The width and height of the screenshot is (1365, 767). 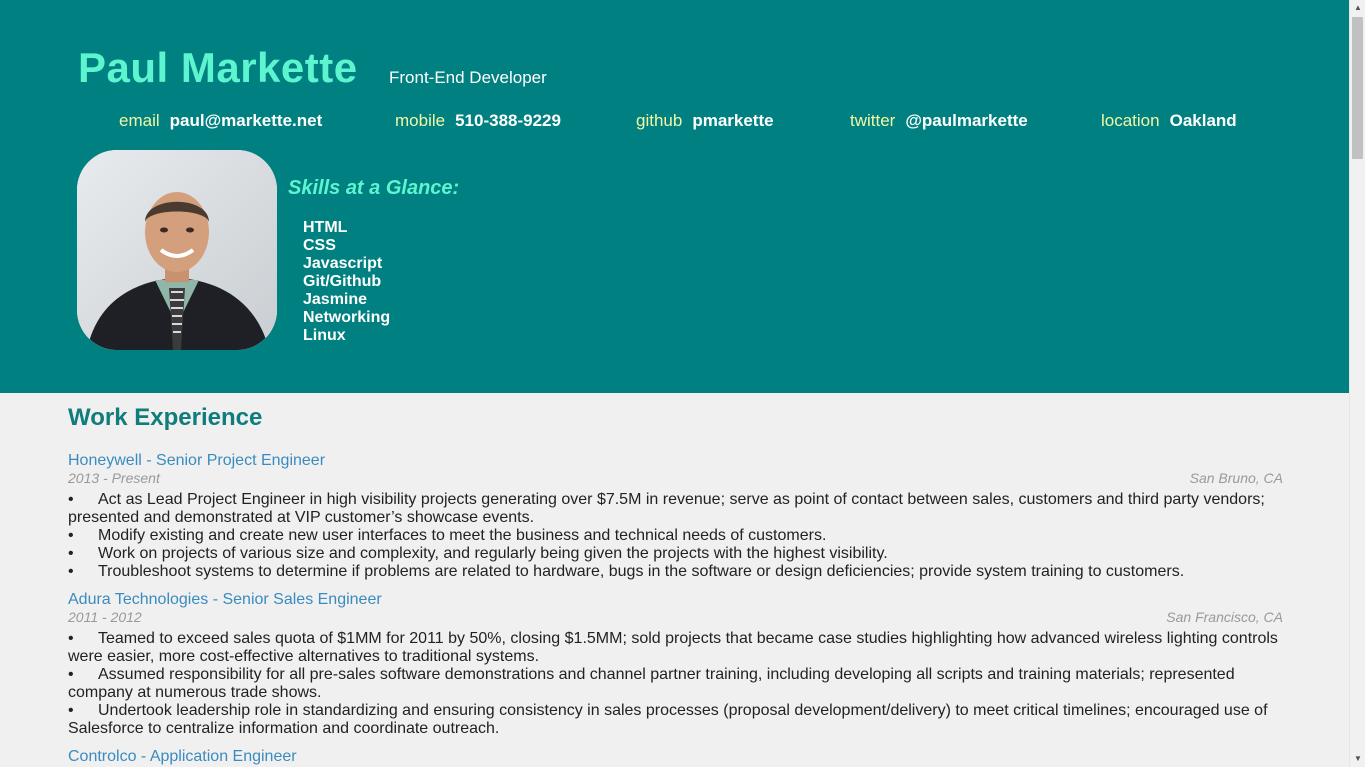 What do you see at coordinates (218, 67) in the screenshot?
I see `person-name: Paul Markette` at bounding box center [218, 67].